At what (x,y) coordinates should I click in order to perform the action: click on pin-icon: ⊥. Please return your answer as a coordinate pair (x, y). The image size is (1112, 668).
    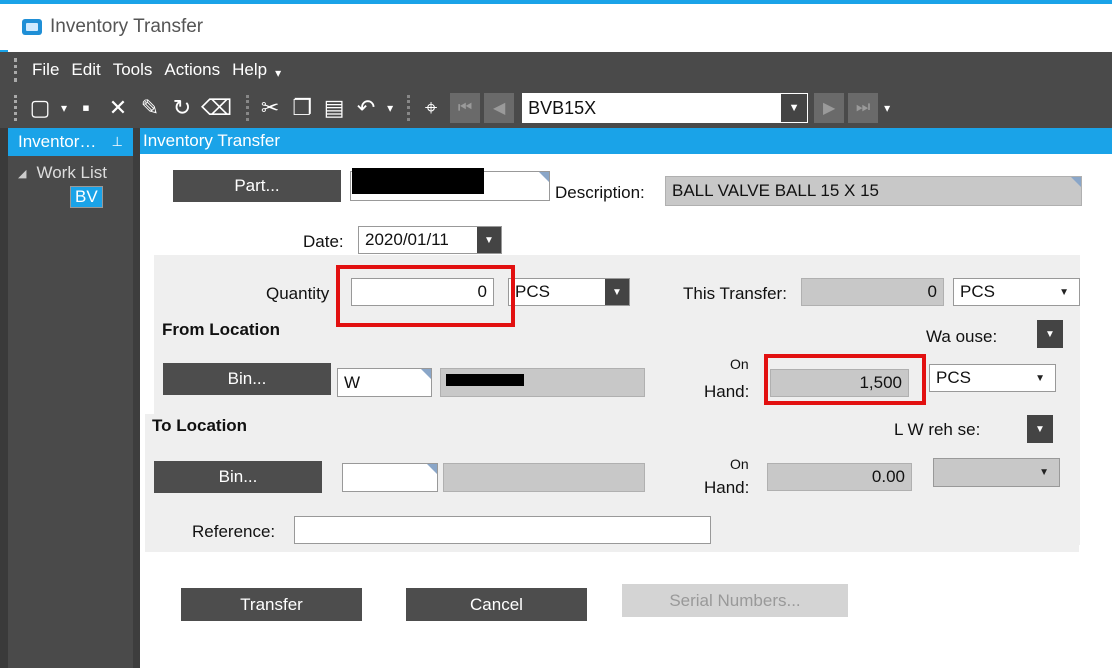
    Looking at the image, I should click on (117, 142).